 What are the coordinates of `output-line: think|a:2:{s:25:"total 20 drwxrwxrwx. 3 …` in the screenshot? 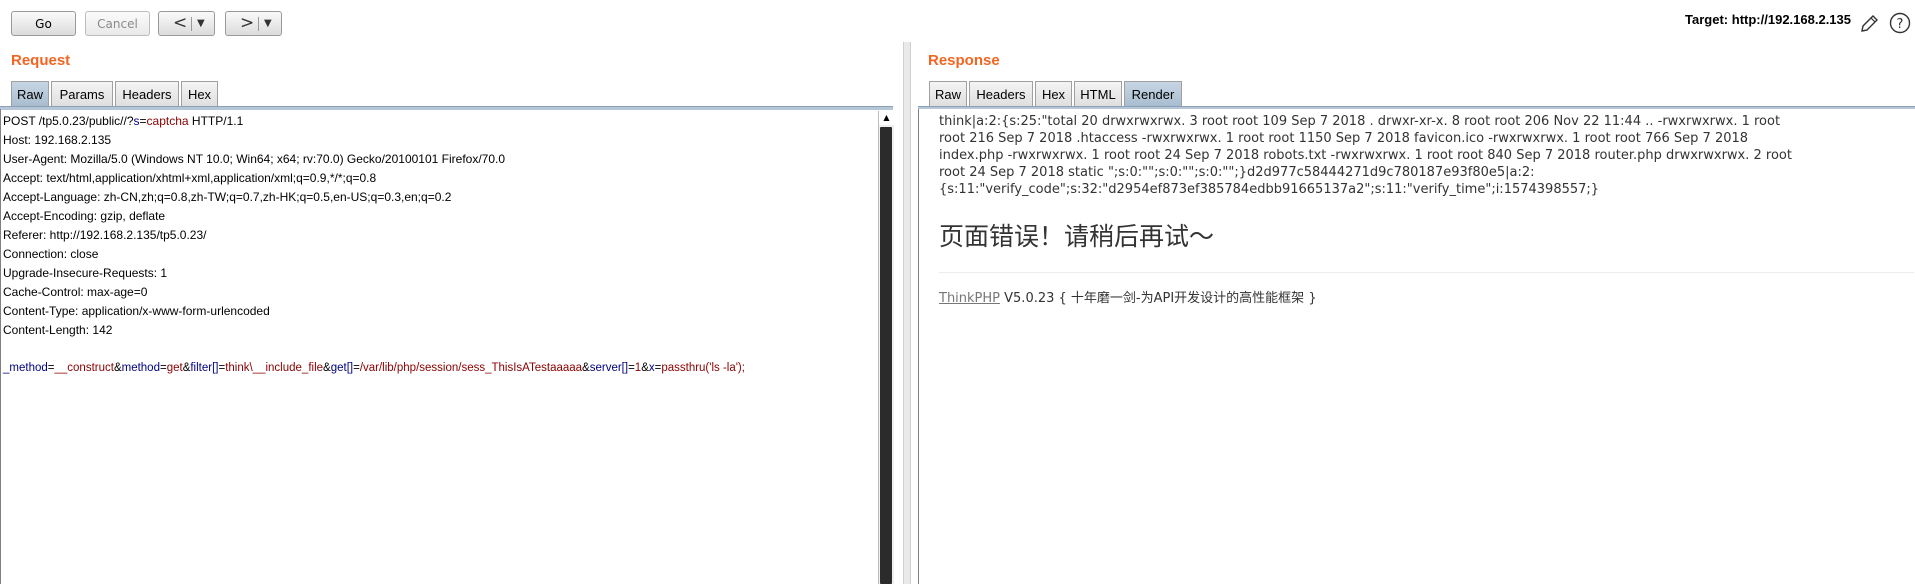 It's located at (1360, 121).